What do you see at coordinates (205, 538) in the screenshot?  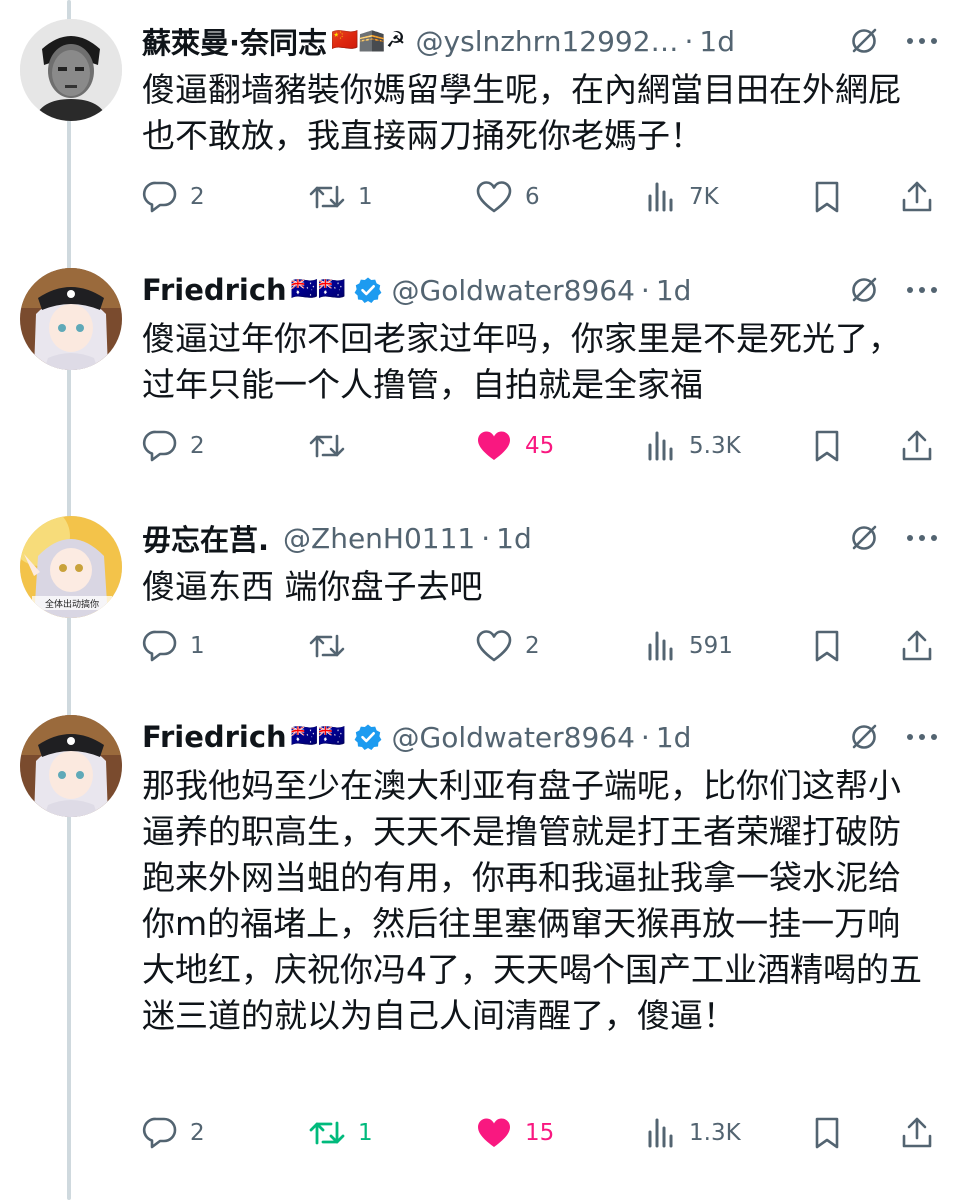 I see `display-name: 毋忘在莒.` at bounding box center [205, 538].